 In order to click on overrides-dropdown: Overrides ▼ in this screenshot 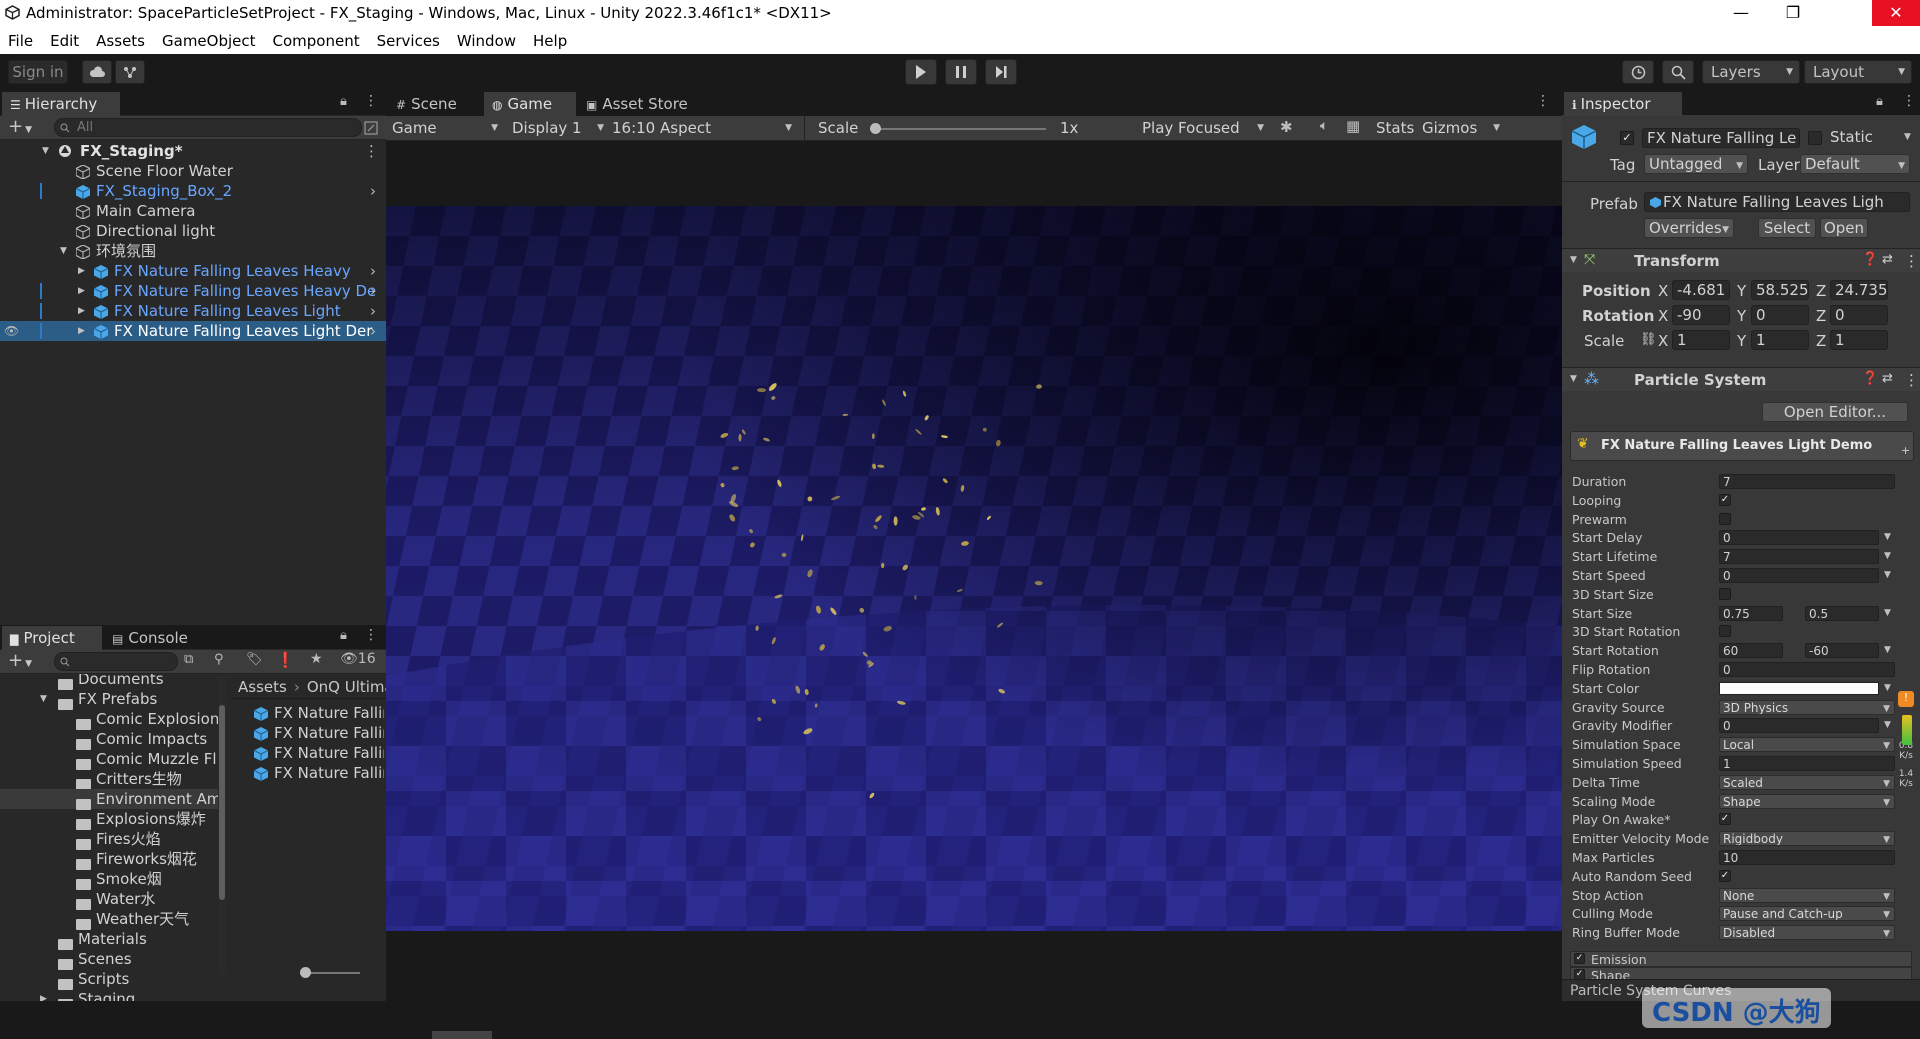, I will do `click(1689, 228)`.